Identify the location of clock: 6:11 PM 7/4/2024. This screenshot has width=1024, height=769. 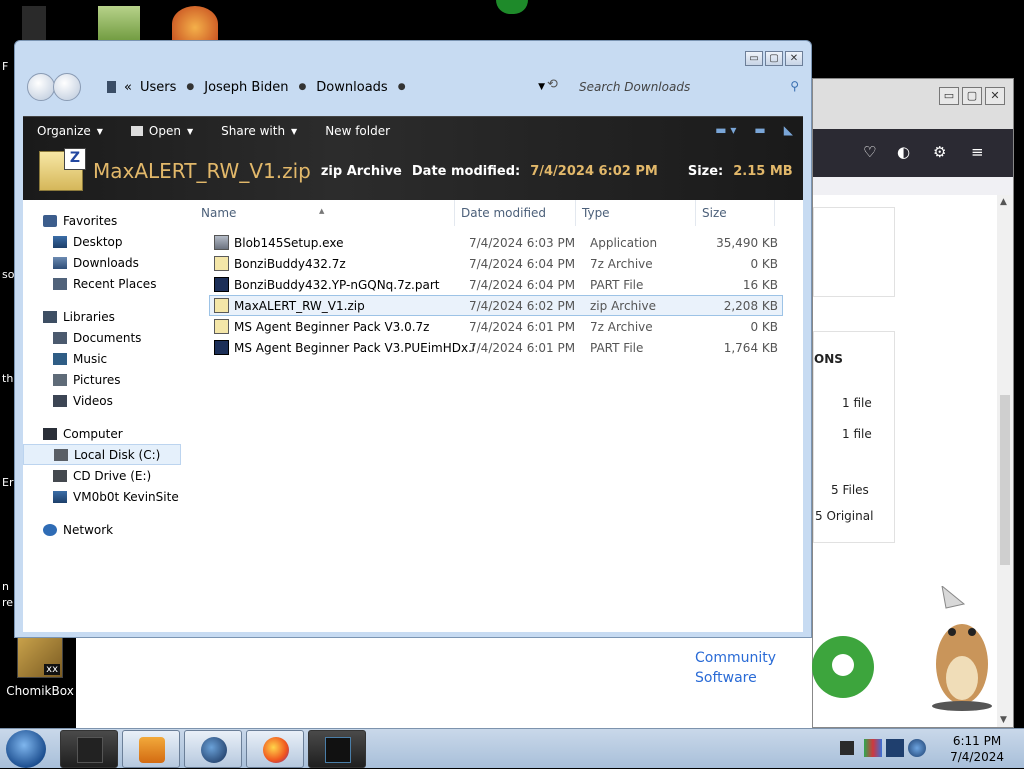
(977, 749).